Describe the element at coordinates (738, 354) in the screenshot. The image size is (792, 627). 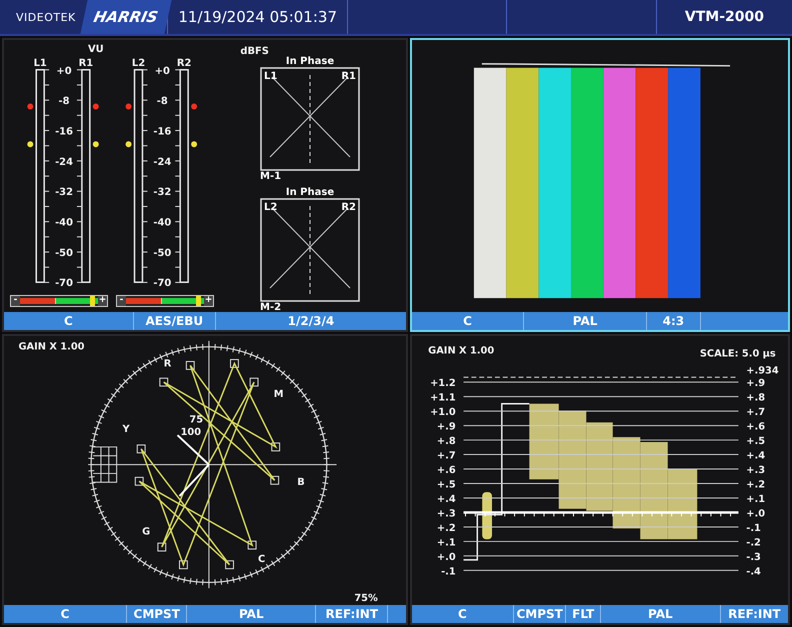
I see `scale-label: SCALE: 5.0 µs` at that location.